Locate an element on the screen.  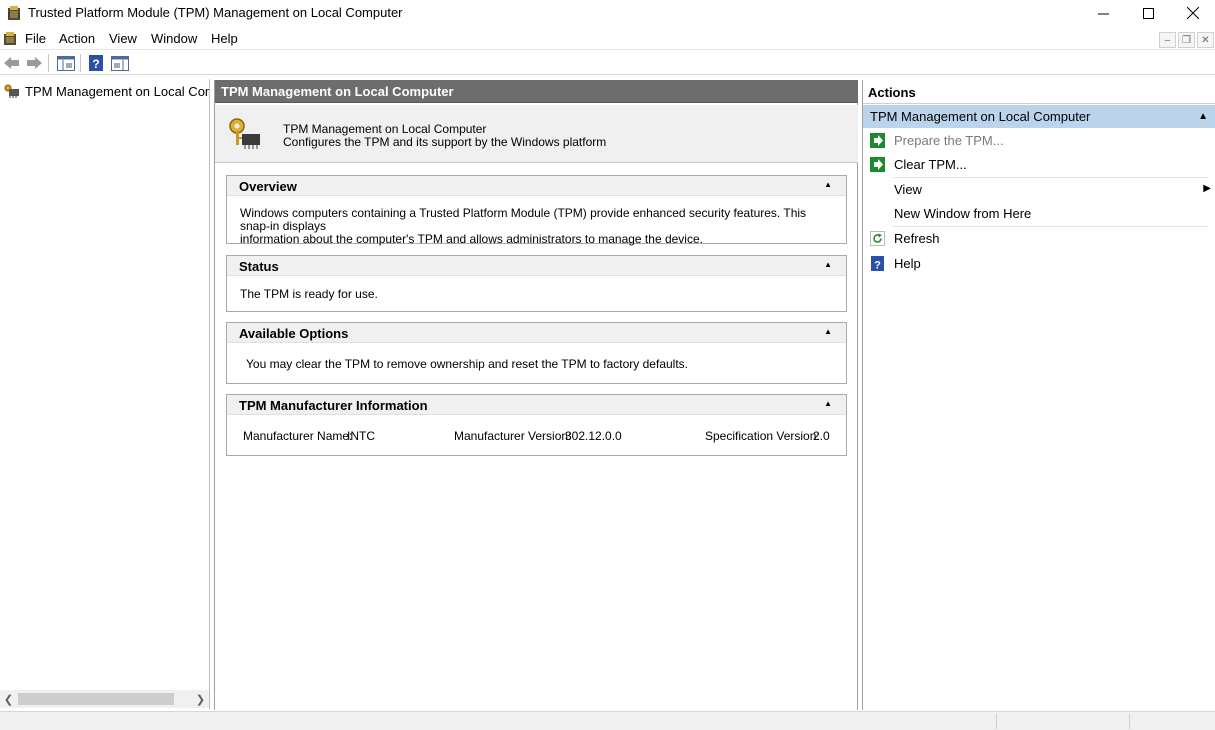
forward-button is located at coordinates (34, 63).